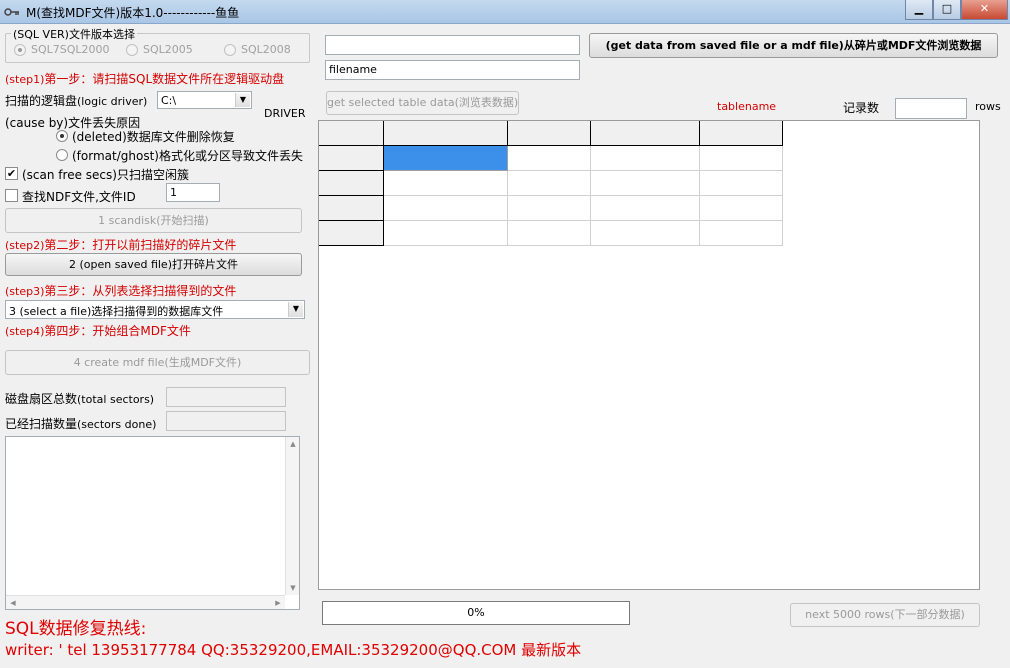 This screenshot has height=668, width=1010. What do you see at coordinates (11, 195) in the screenshot?
I see `ndf-checkbox` at bounding box center [11, 195].